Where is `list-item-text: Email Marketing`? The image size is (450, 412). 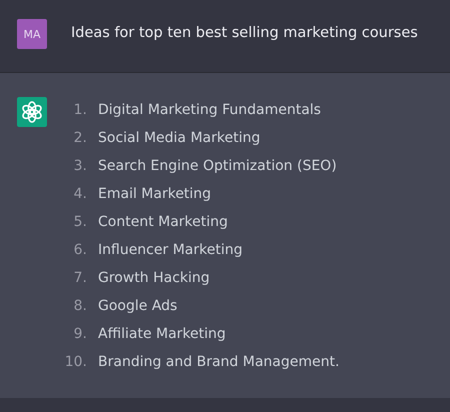
list-item-text: Email Marketing is located at coordinates (155, 194).